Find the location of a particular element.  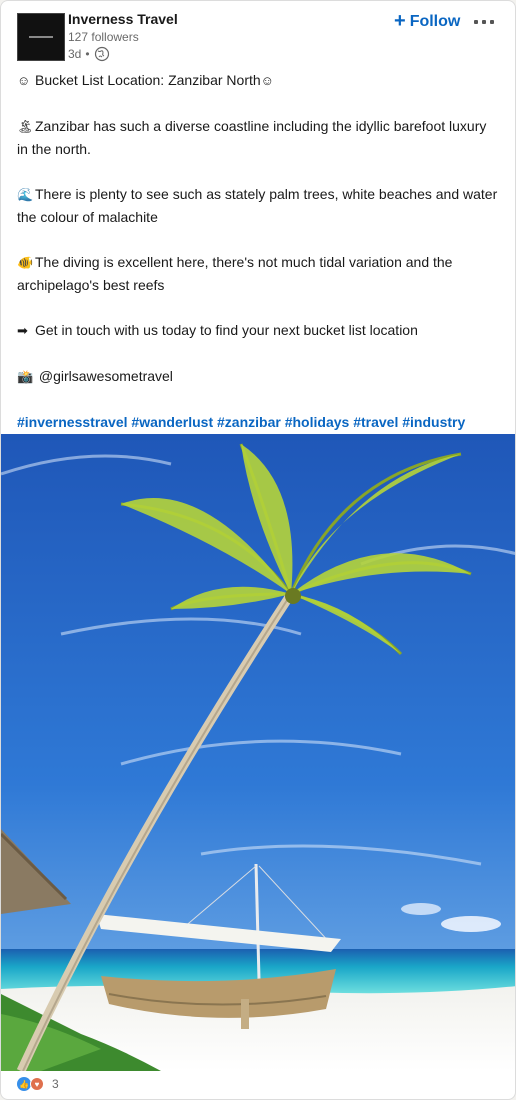

post-time: 3d is located at coordinates (75, 54).